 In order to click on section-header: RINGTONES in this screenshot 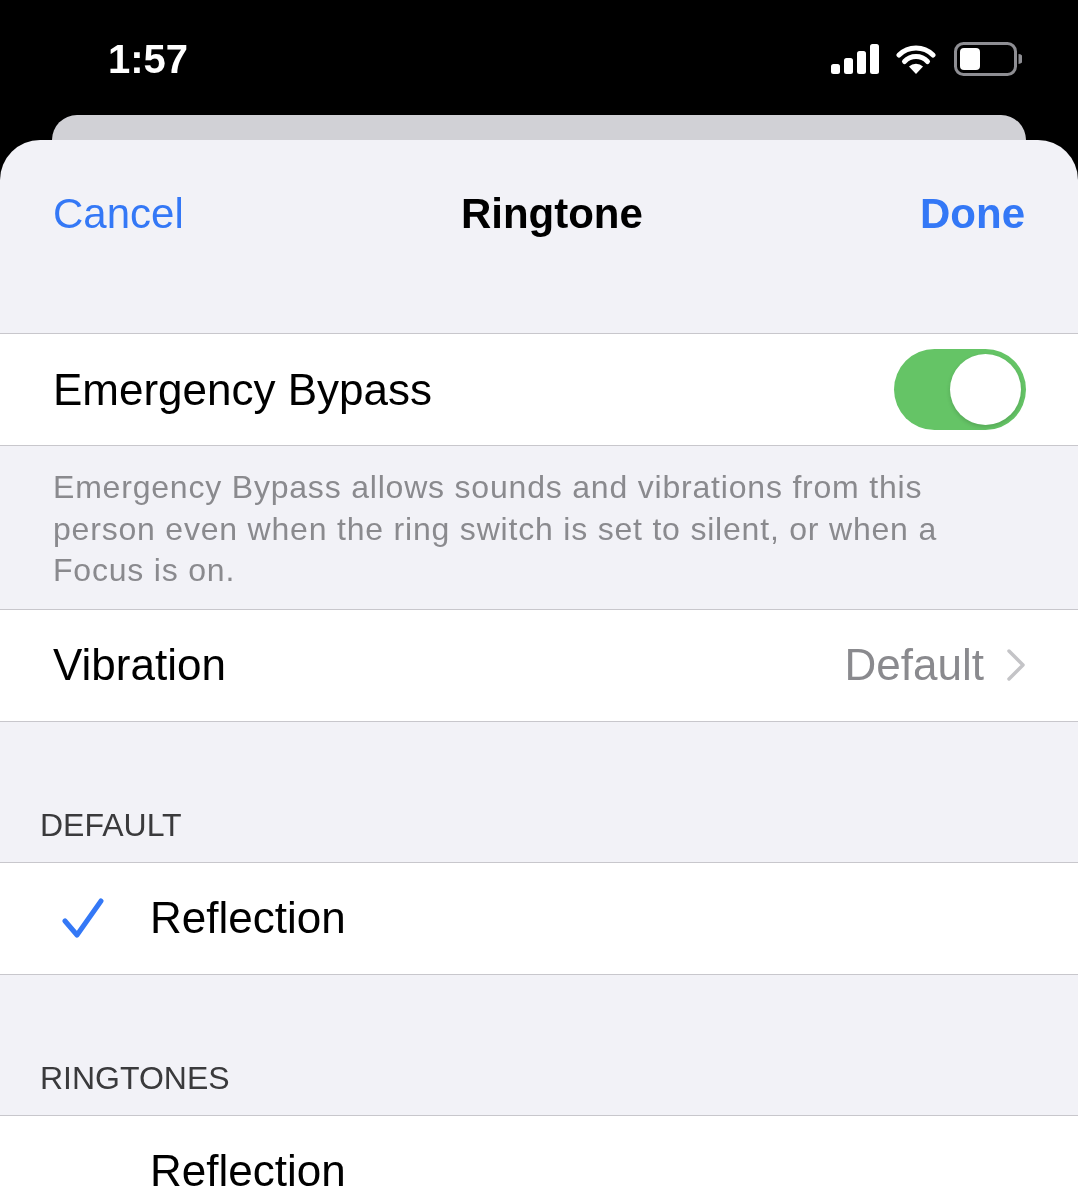, I will do `click(135, 1078)`.